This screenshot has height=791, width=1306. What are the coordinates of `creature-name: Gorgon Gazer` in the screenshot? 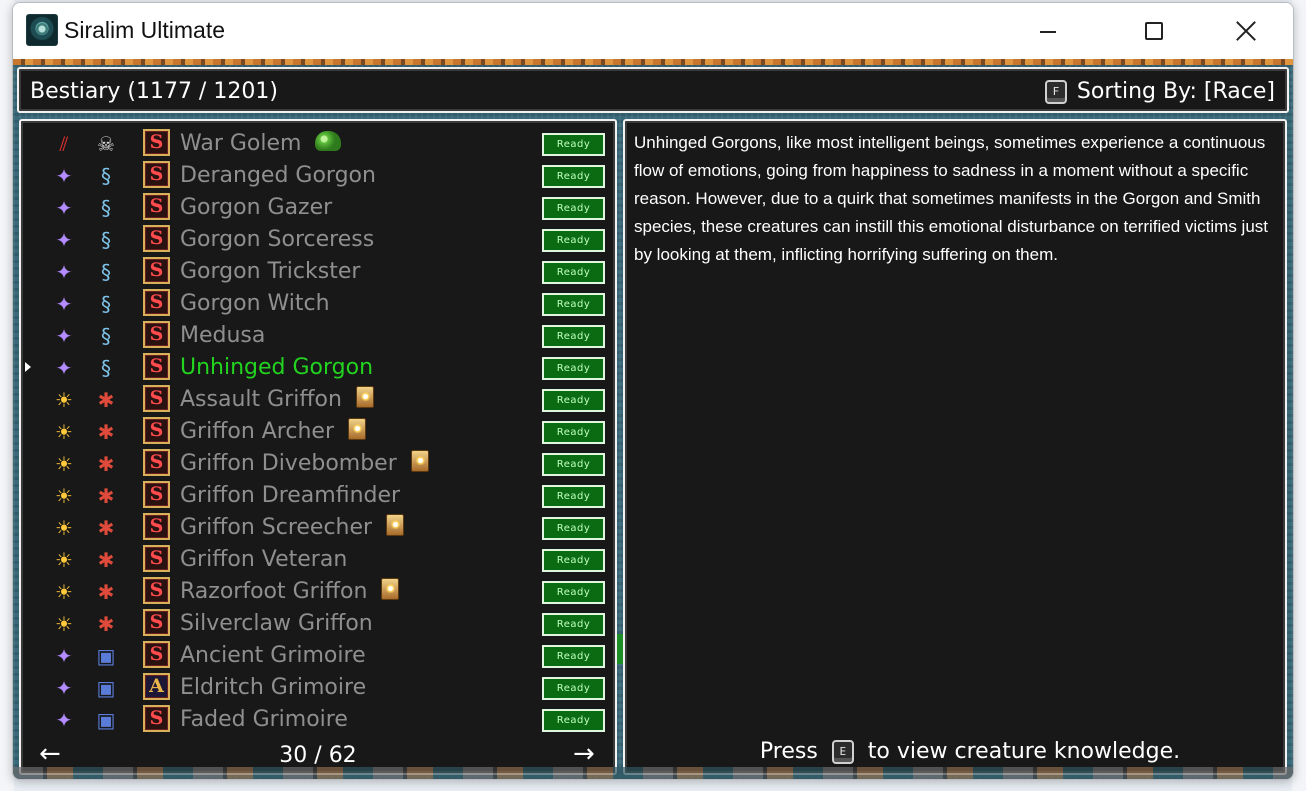 It's located at (256, 207).